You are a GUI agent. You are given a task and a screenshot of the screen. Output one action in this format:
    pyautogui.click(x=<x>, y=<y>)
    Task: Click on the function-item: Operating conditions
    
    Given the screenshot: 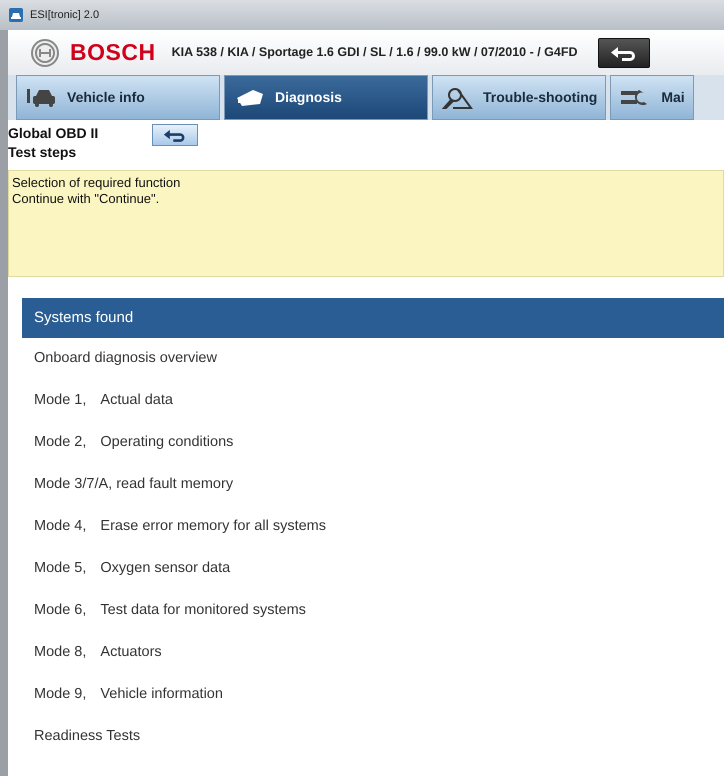 What is the action you would take?
    pyautogui.click(x=167, y=443)
    